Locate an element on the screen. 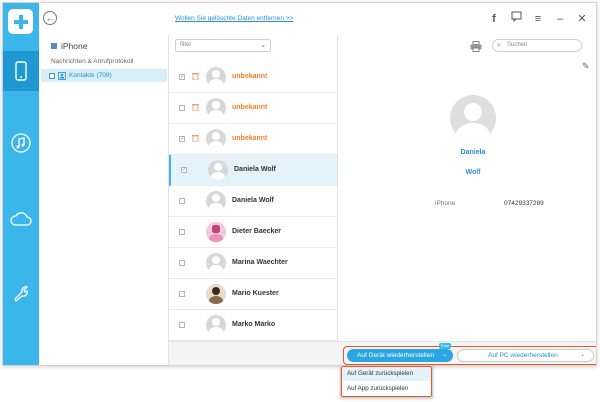  filter-dropdown: filter ⌄ is located at coordinates (223, 45).